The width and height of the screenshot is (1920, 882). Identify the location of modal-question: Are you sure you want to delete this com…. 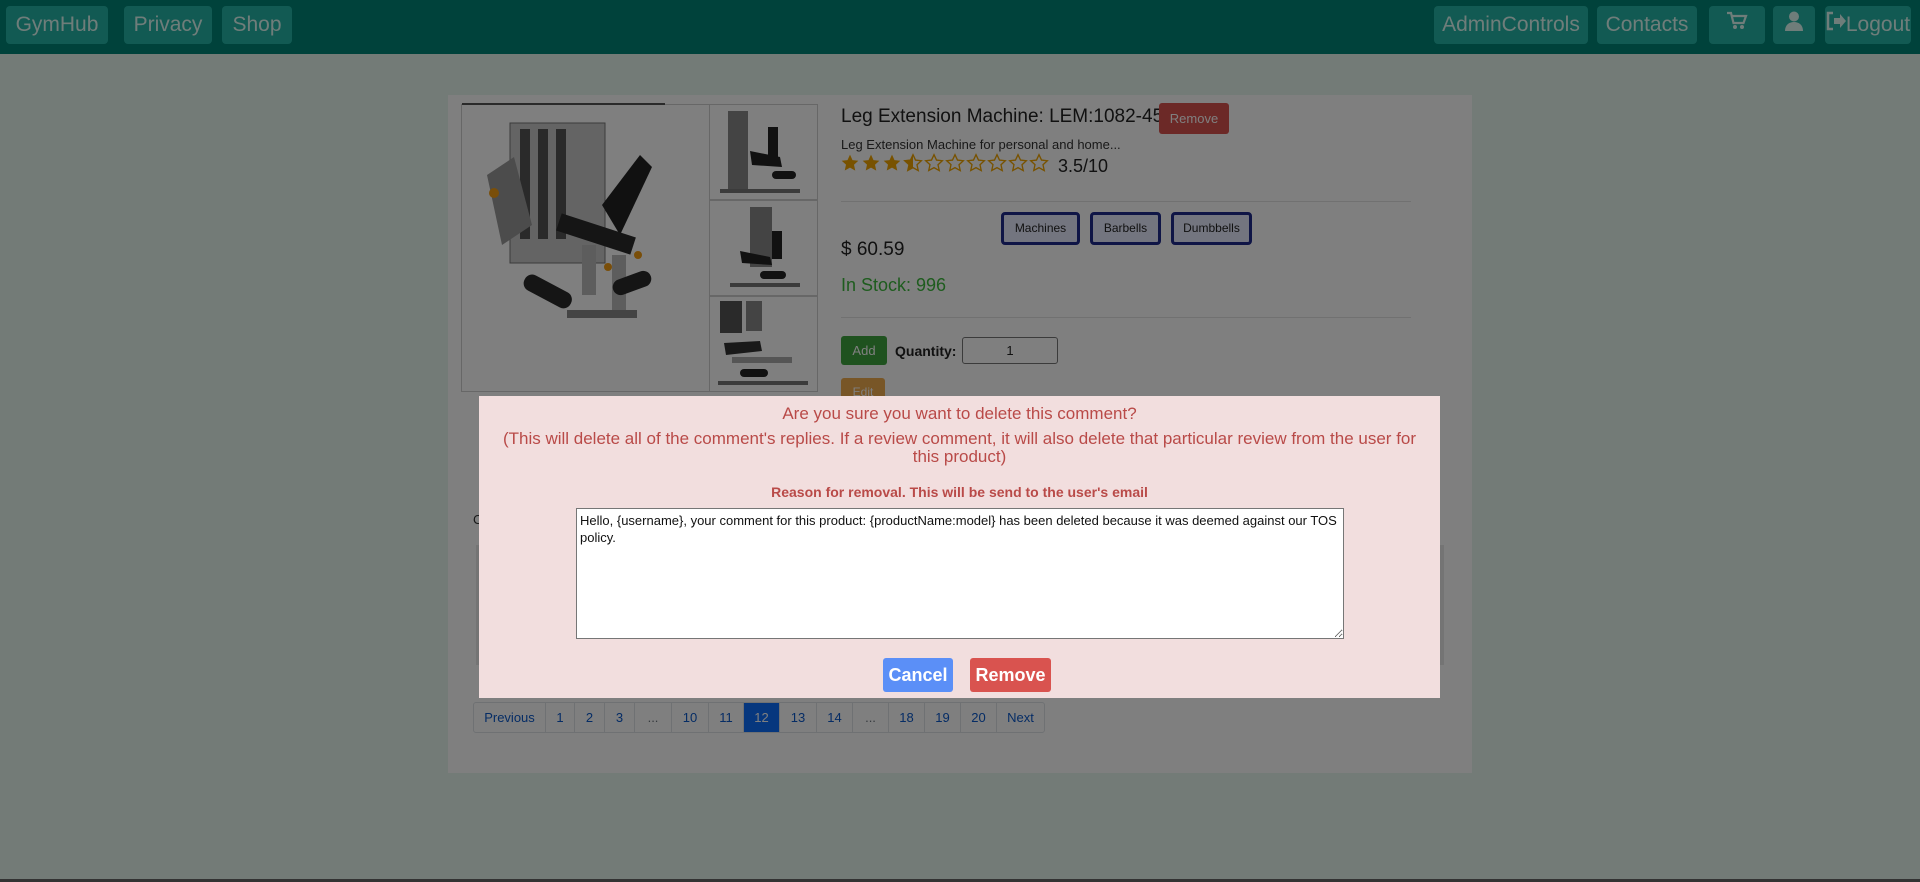
(959, 413).